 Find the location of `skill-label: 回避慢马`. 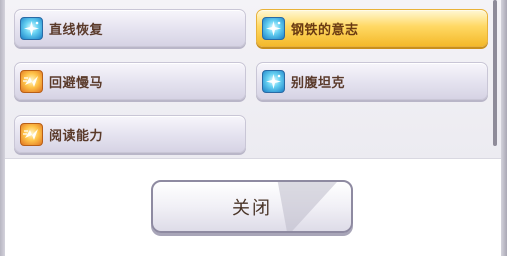

skill-label: 回避慢马 is located at coordinates (76, 83).